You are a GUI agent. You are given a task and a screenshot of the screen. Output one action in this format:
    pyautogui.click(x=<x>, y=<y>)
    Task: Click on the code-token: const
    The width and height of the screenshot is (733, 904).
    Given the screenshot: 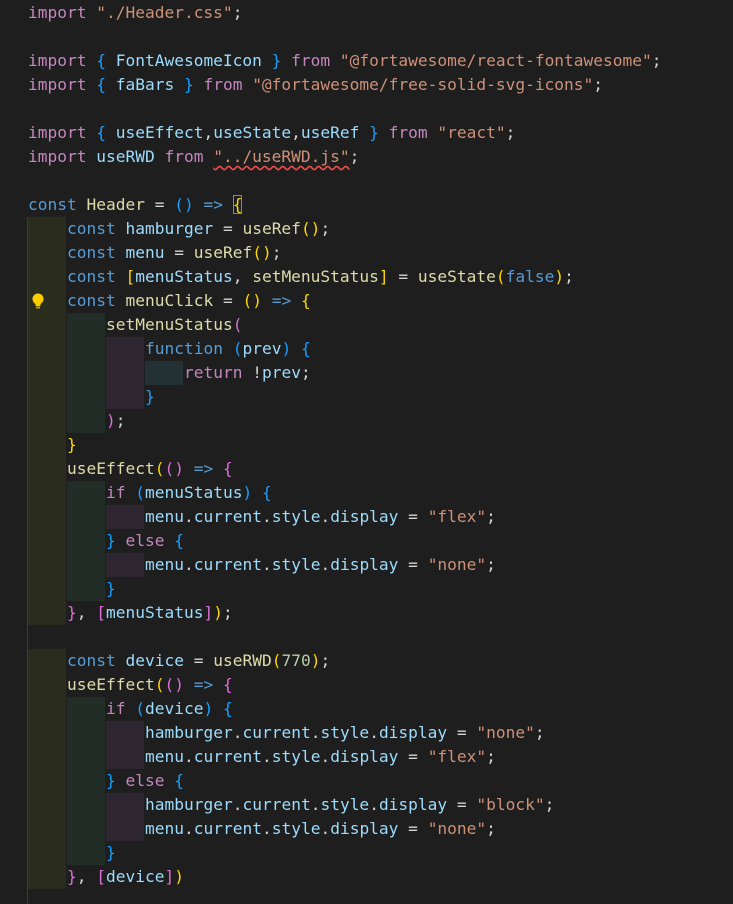 What is the action you would take?
    pyautogui.click(x=91, y=276)
    